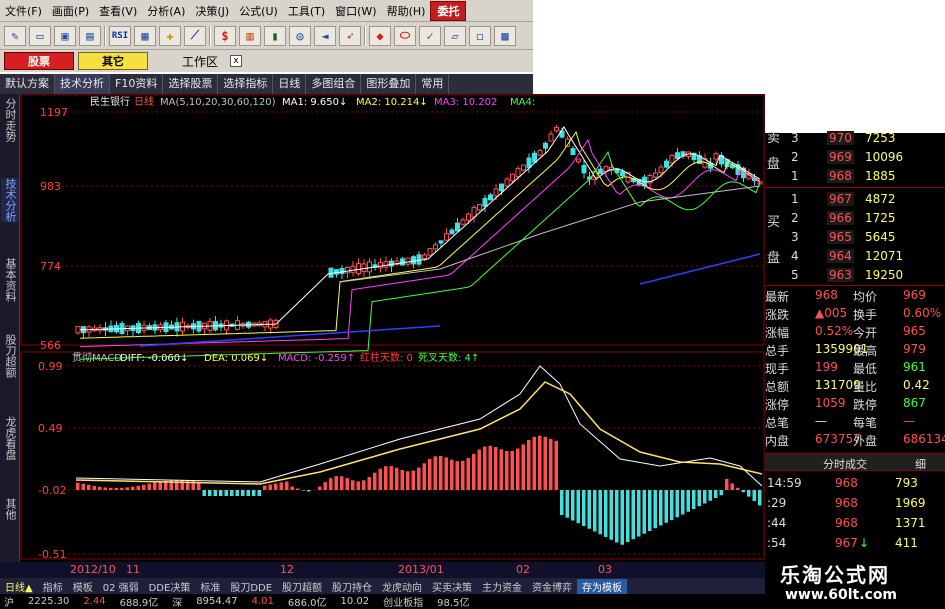 The image size is (945, 609). Describe the element at coordinates (10, 356) in the screenshot. I see `leftnav-tab: 股刀超额` at that location.